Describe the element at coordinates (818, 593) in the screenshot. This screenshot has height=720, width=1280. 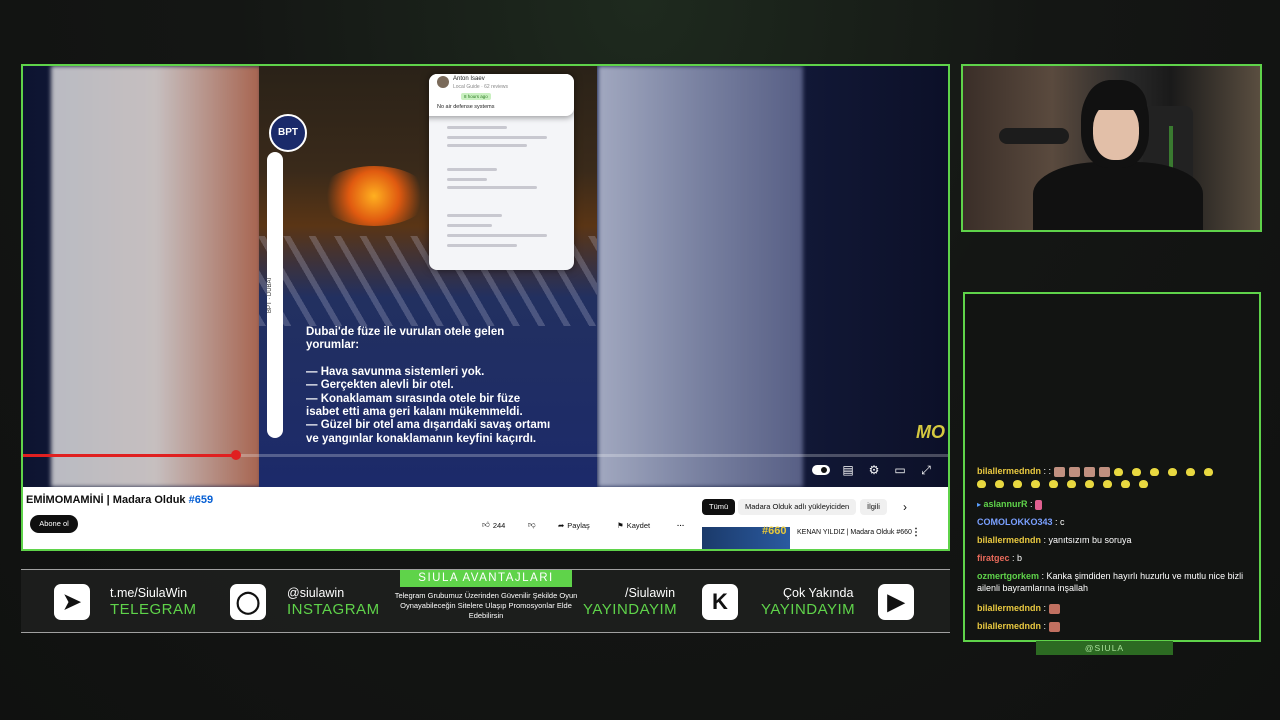
I see `youtube-handle: Çok Yakında` at that location.